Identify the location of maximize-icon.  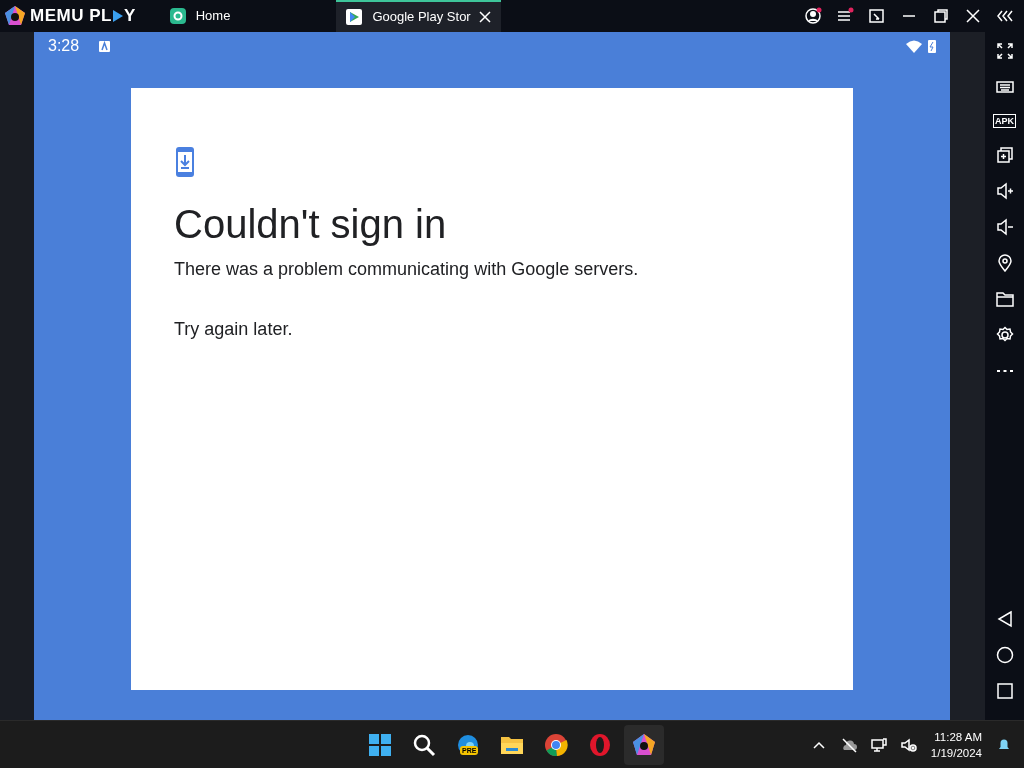
(941, 16).